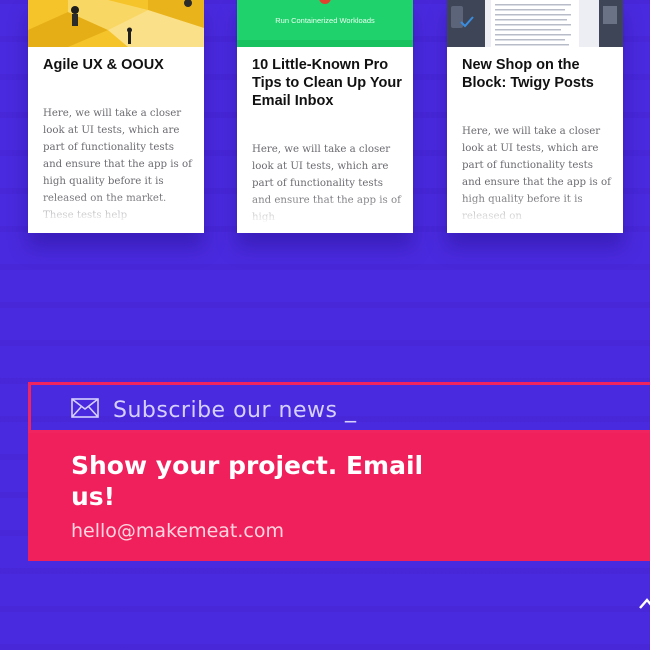  Describe the element at coordinates (644, 605) in the screenshot. I see `scroll-to-top-icon` at that location.